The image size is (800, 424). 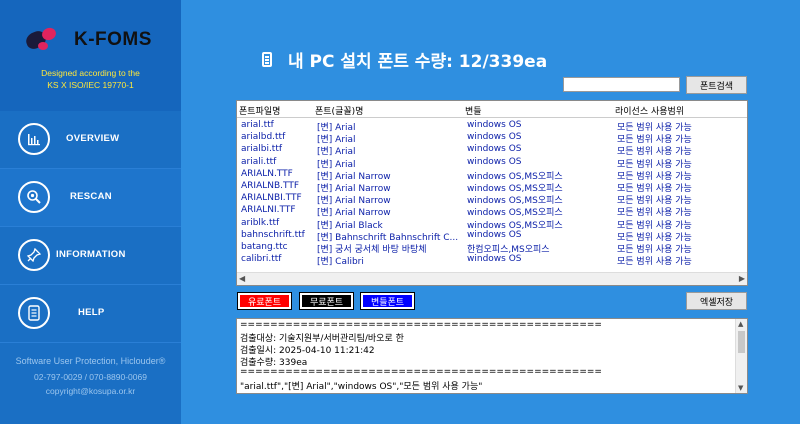 What do you see at coordinates (326, 301) in the screenshot?
I see `legend-free-font: 무료폰트` at bounding box center [326, 301].